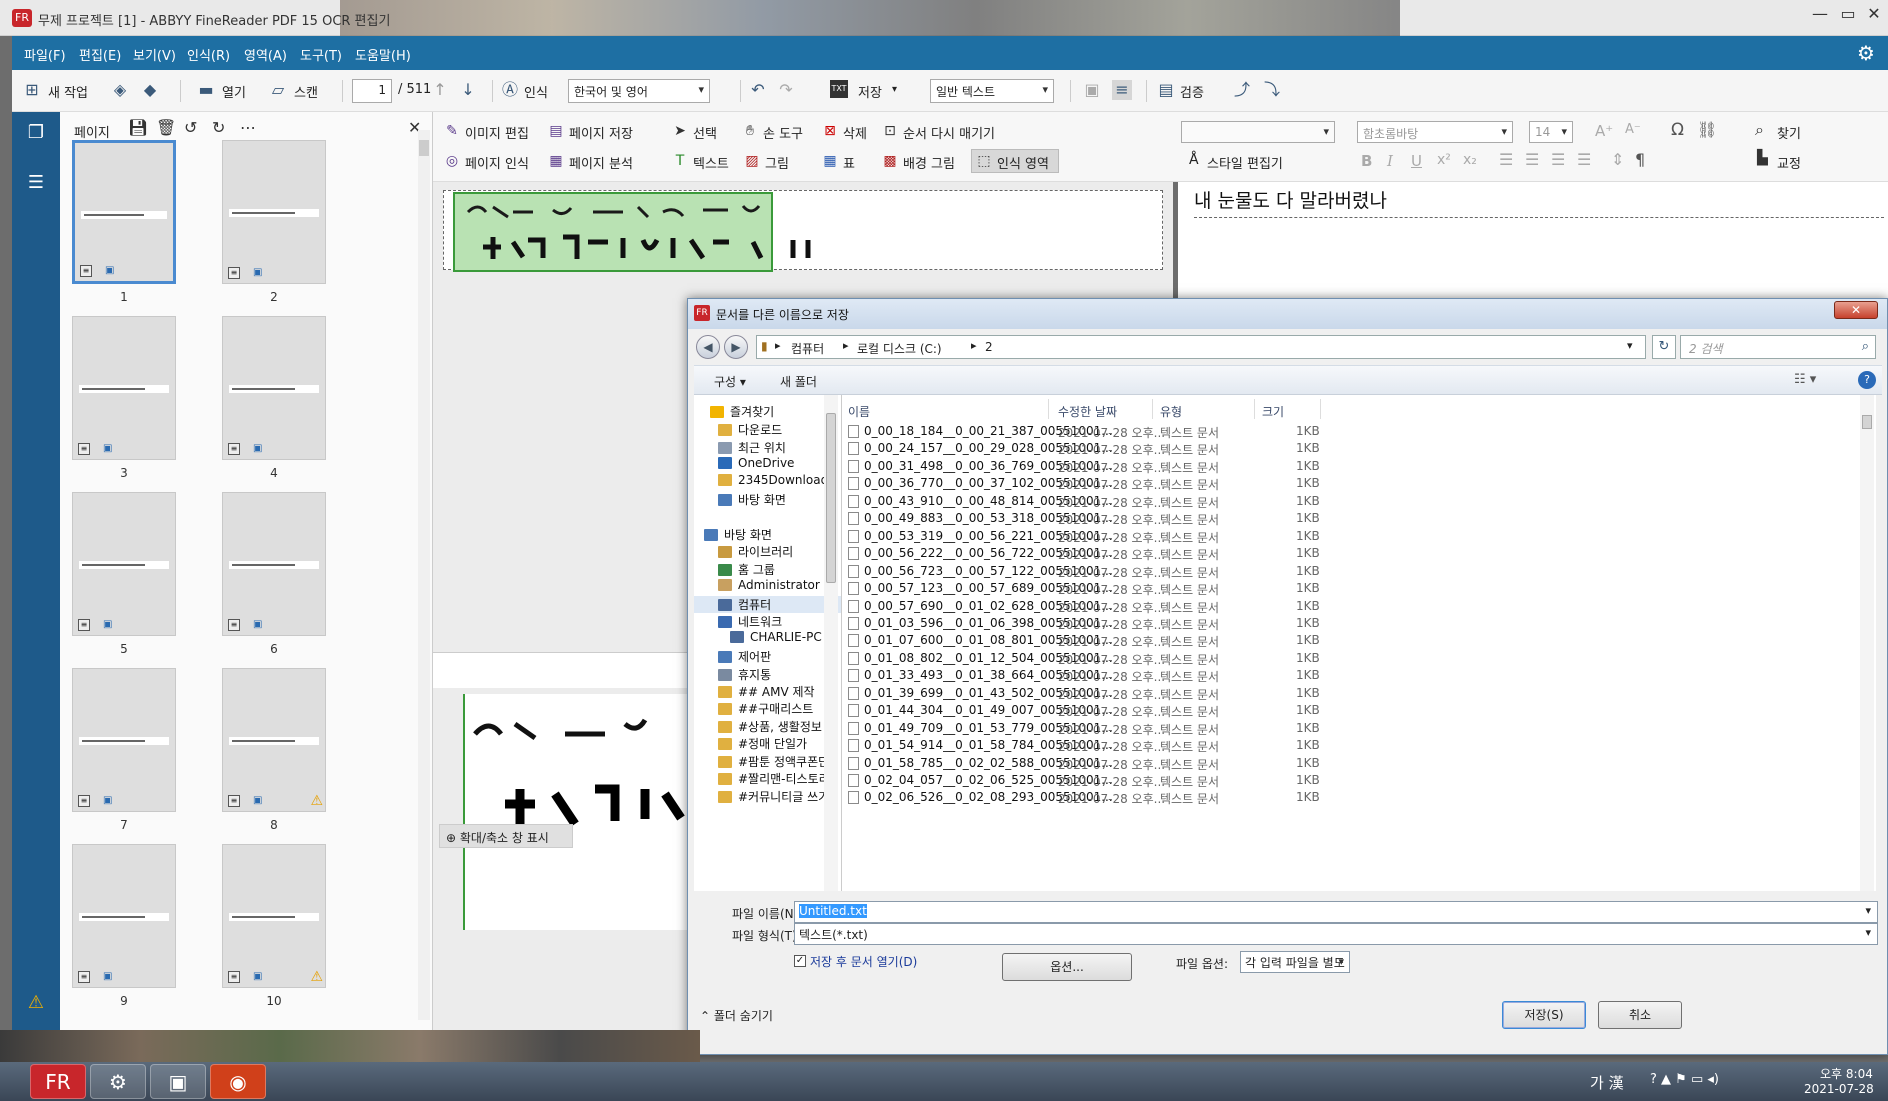 The image size is (1888, 1101). What do you see at coordinates (452, 131) in the screenshot?
I see `image-edit-icon: ✎` at bounding box center [452, 131].